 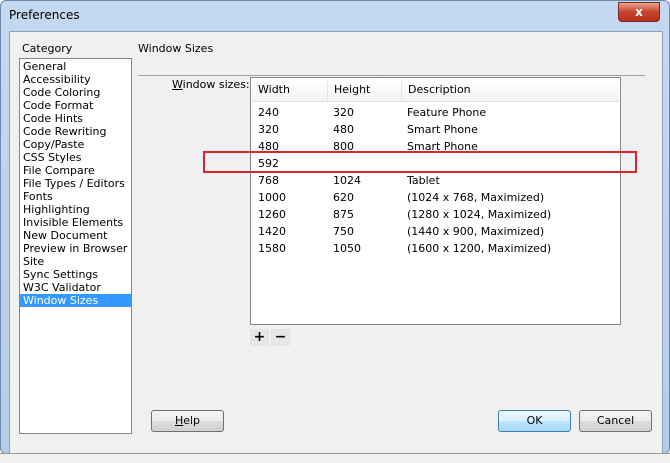 What do you see at coordinates (268, 180) in the screenshot?
I see `cell-width: 768` at bounding box center [268, 180].